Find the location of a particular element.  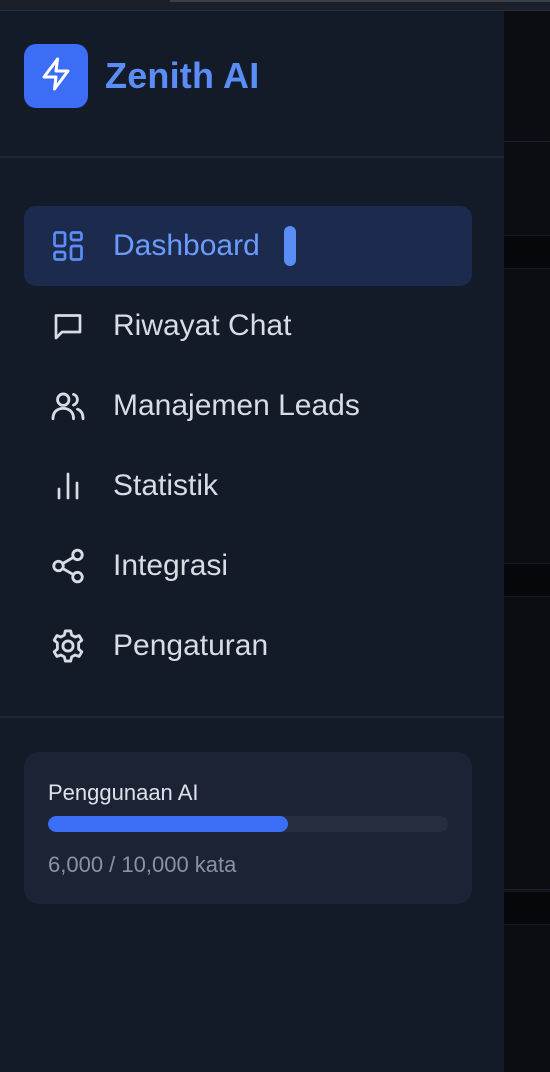

sidebar-item-label: Statistik is located at coordinates (166, 485).